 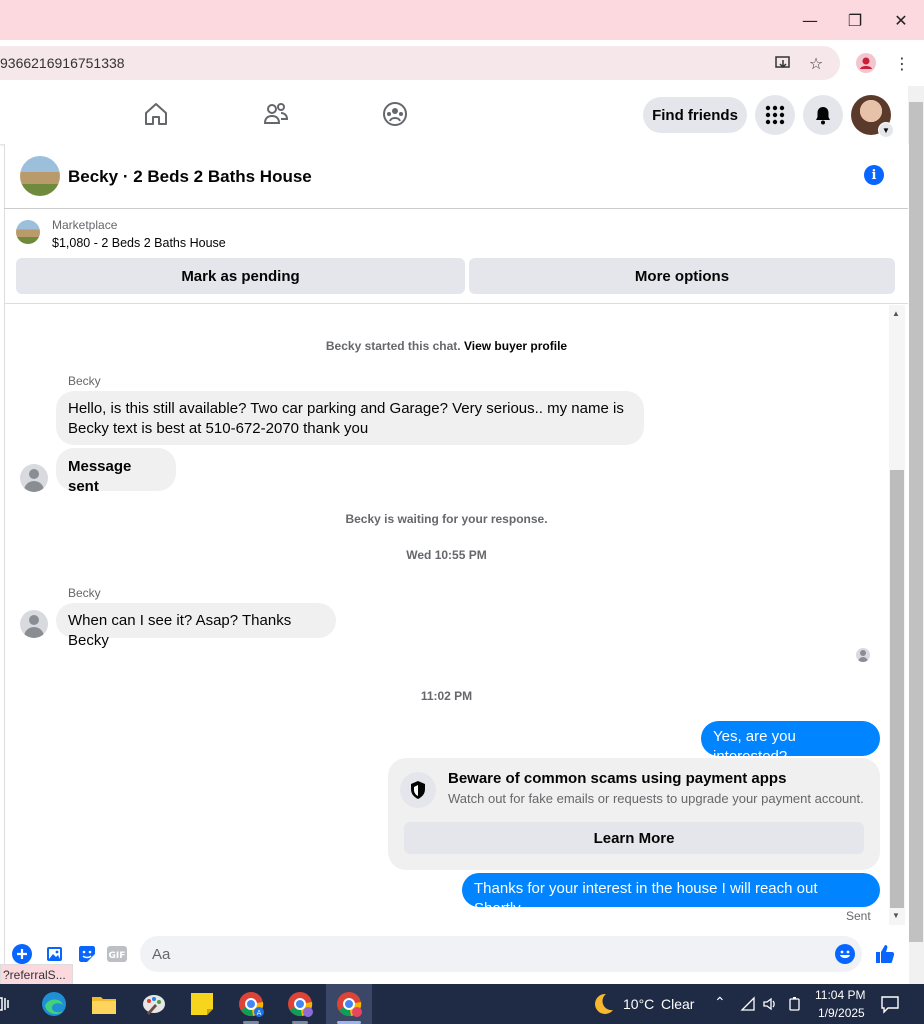 I want to click on chrome-profile-a-icon: A, so click(x=251, y=1004).